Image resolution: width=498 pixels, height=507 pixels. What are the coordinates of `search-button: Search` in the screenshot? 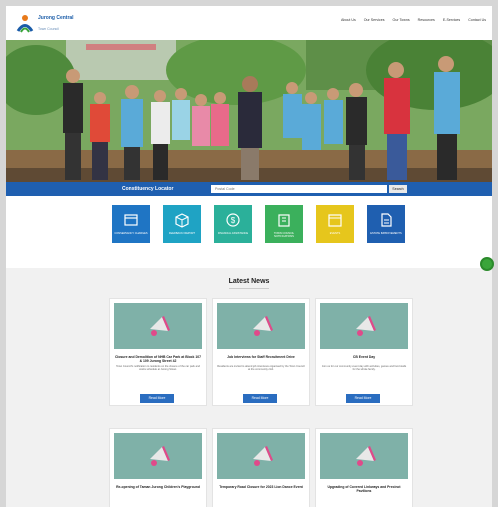 It's located at (398, 189).